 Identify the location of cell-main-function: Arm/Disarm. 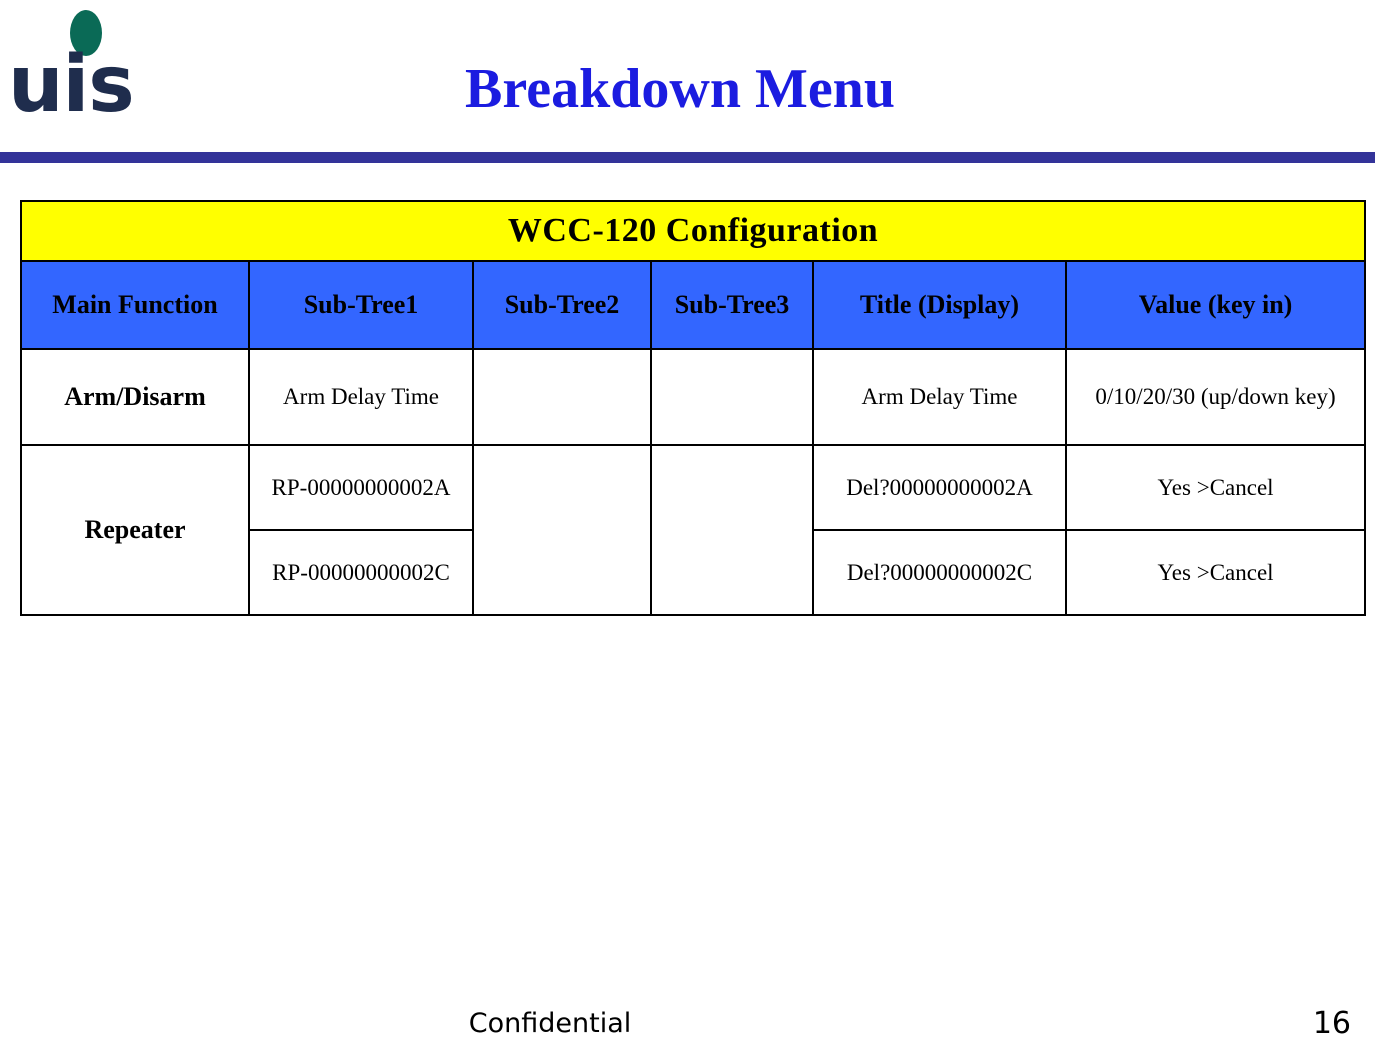
(135, 397).